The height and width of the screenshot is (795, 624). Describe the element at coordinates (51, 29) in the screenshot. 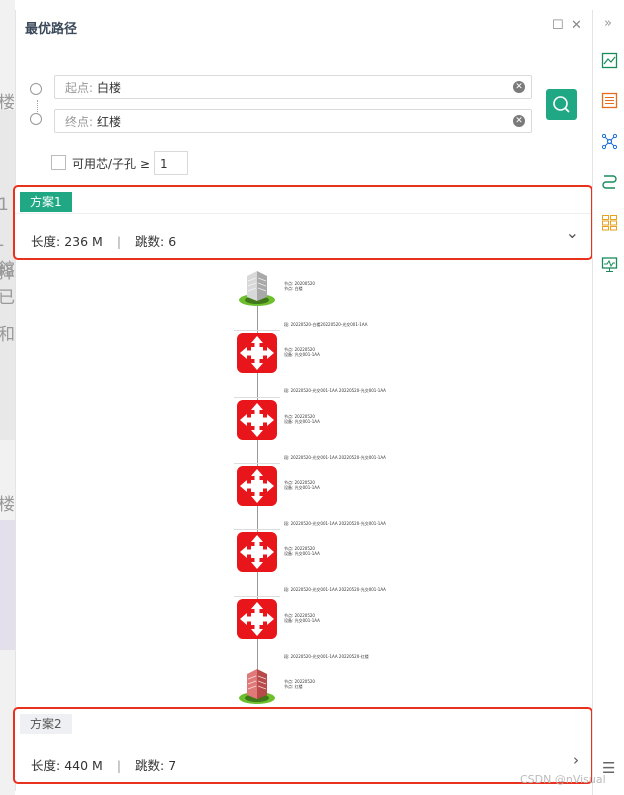

I see `panel-title: 最优路径` at that location.